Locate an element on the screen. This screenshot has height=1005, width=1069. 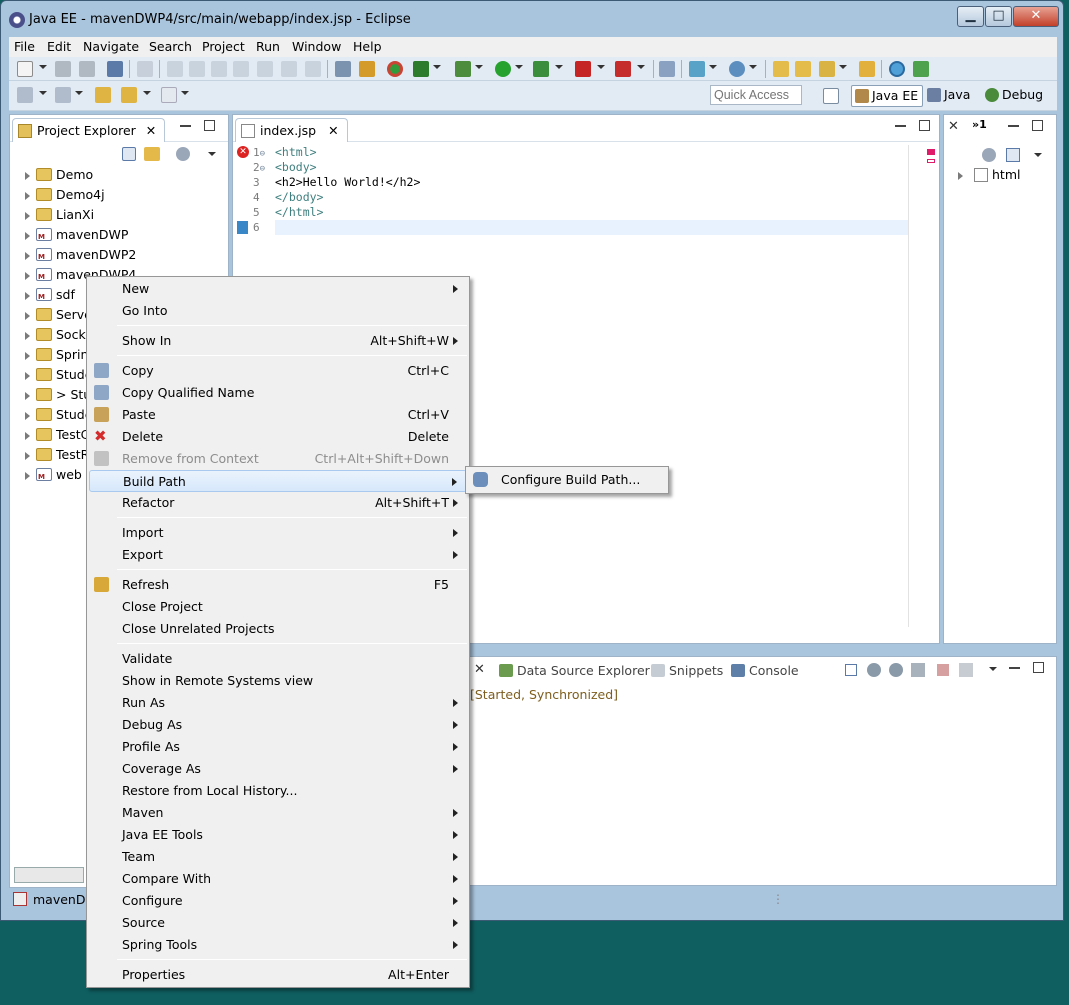
new-icon is located at coordinates (25, 69).